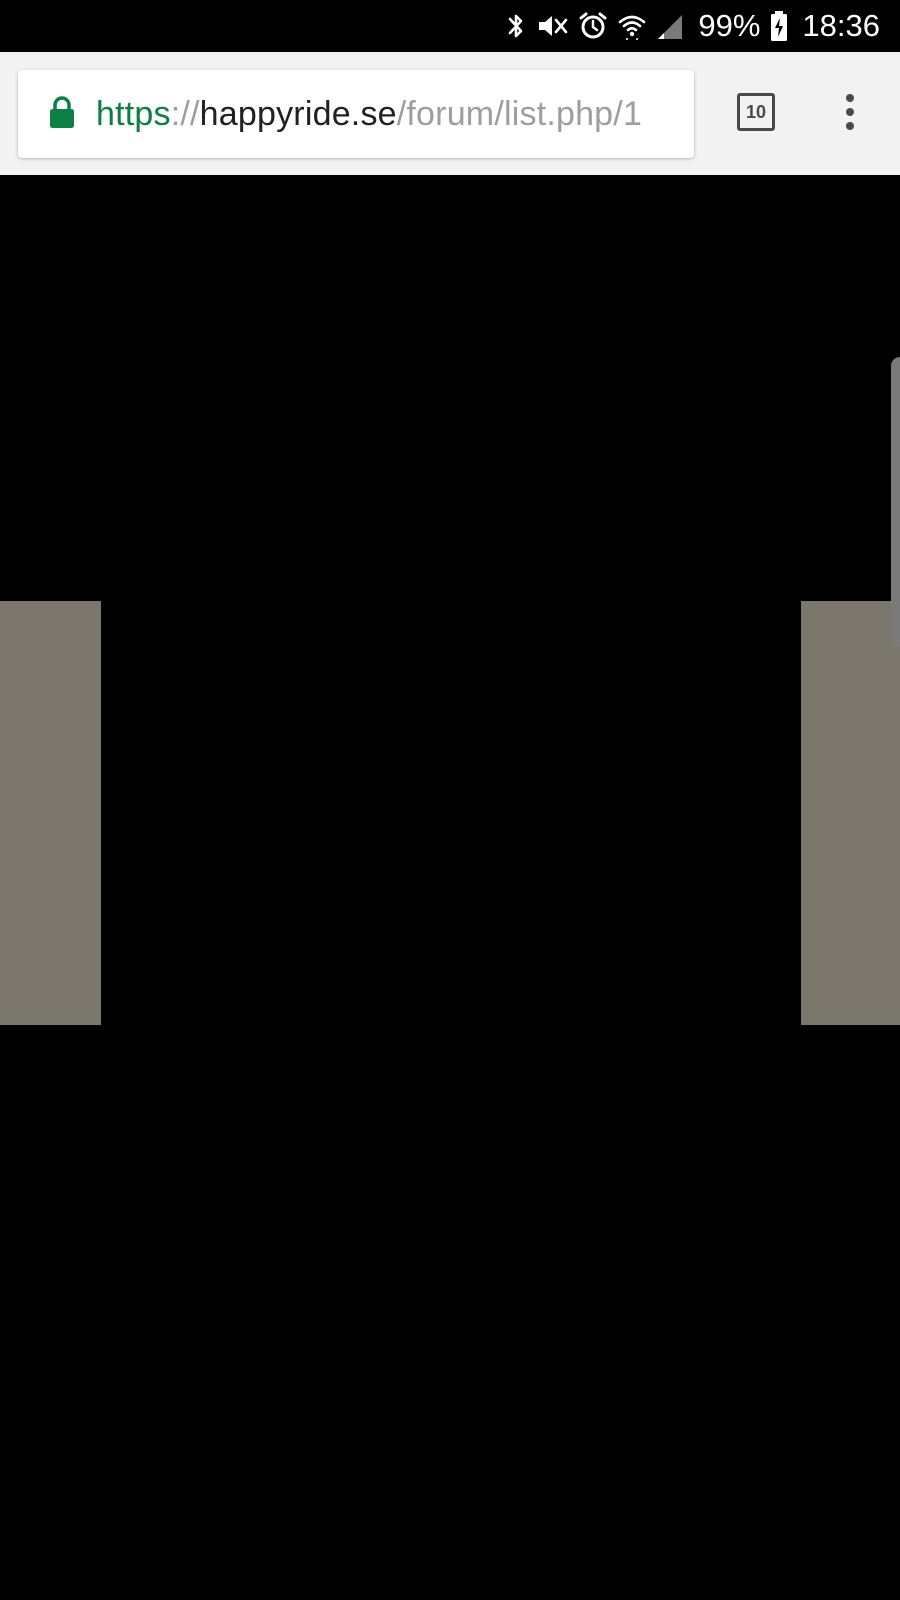  What do you see at coordinates (850, 112) in the screenshot?
I see `overflow-menu-icon` at bounding box center [850, 112].